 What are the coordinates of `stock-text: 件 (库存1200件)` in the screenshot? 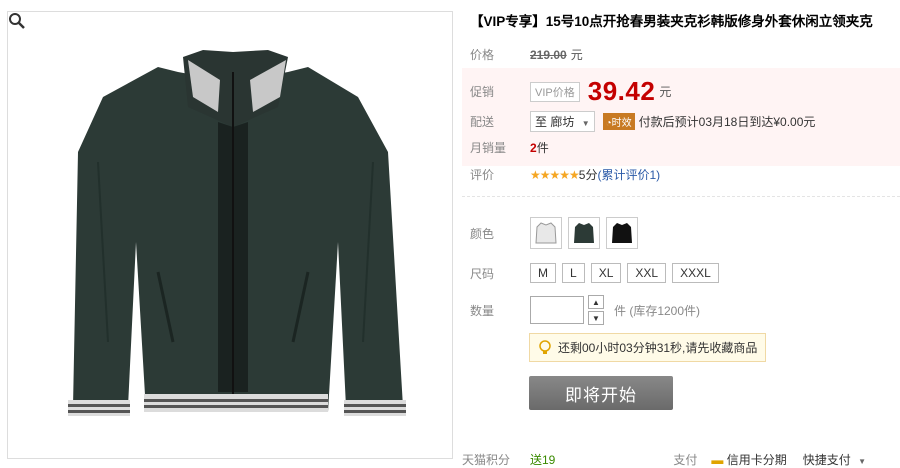 It's located at (657, 310).